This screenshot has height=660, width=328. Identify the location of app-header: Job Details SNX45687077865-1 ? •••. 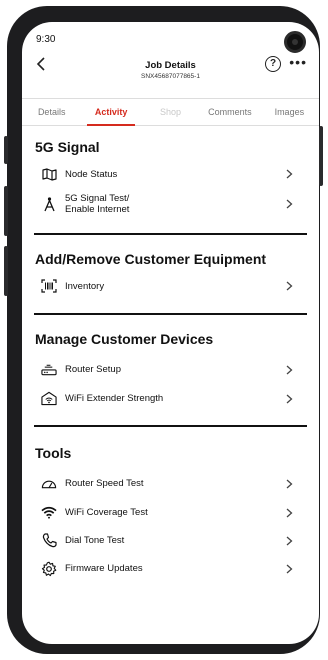
(170, 74).